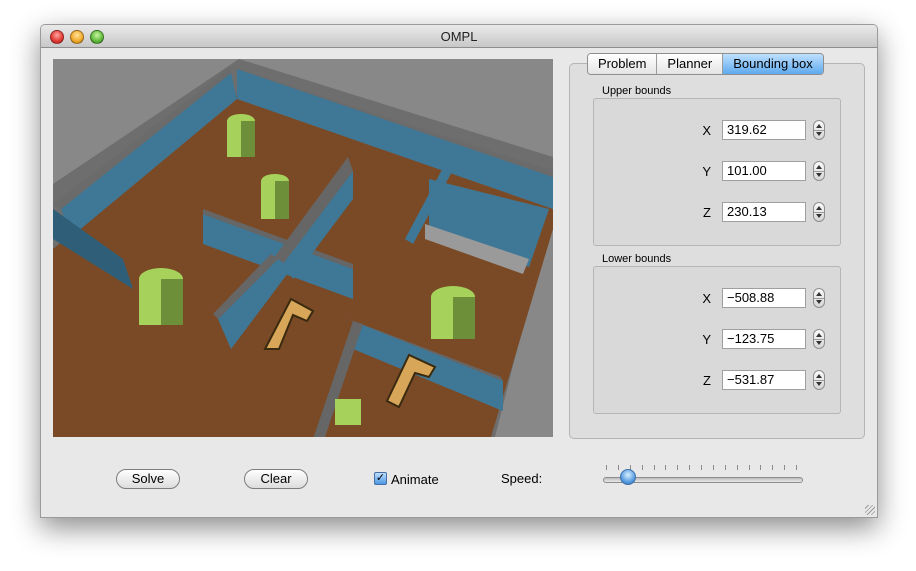  Describe the element at coordinates (819, 380) in the screenshot. I see `lower-z-stepper` at that location.